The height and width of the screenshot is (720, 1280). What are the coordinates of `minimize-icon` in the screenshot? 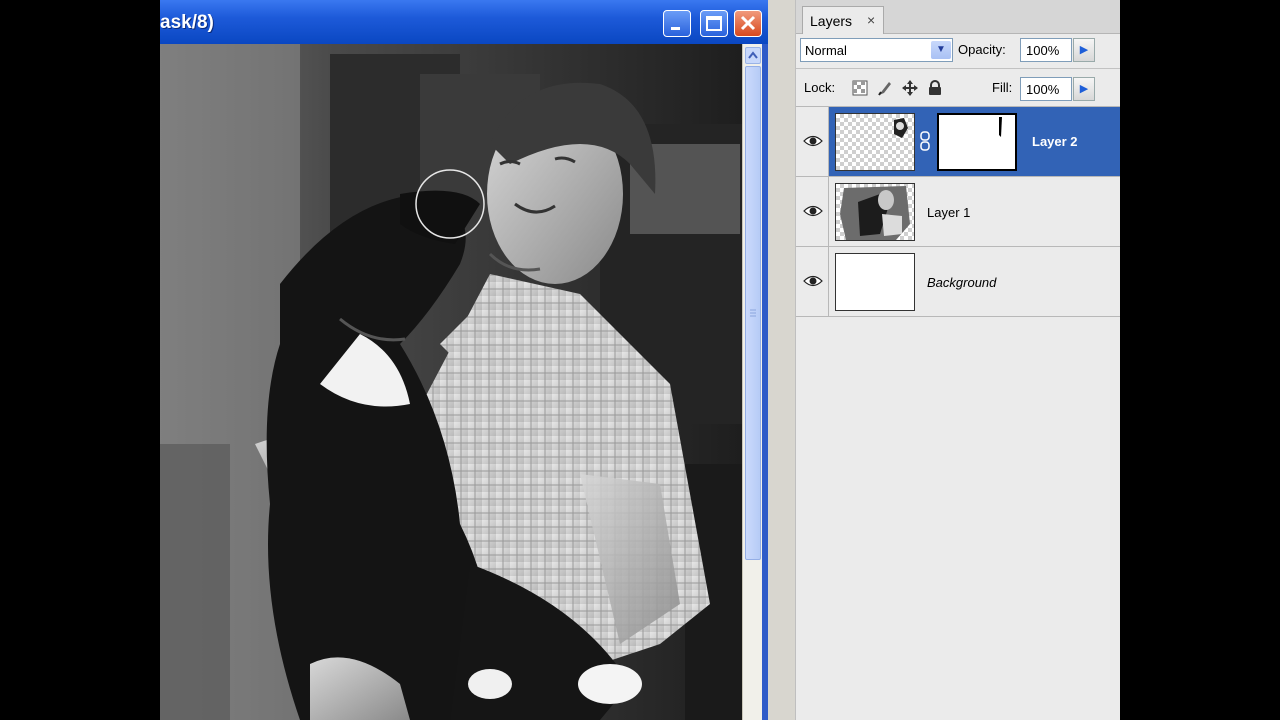 It's located at (675, 28).